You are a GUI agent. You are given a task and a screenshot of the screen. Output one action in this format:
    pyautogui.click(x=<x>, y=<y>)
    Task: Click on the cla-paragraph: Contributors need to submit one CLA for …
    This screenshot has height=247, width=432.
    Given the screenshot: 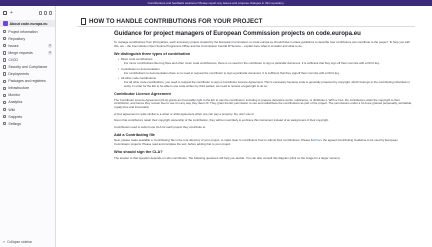 What is the action you would take?
    pyautogui.click(x=160, y=126)
    